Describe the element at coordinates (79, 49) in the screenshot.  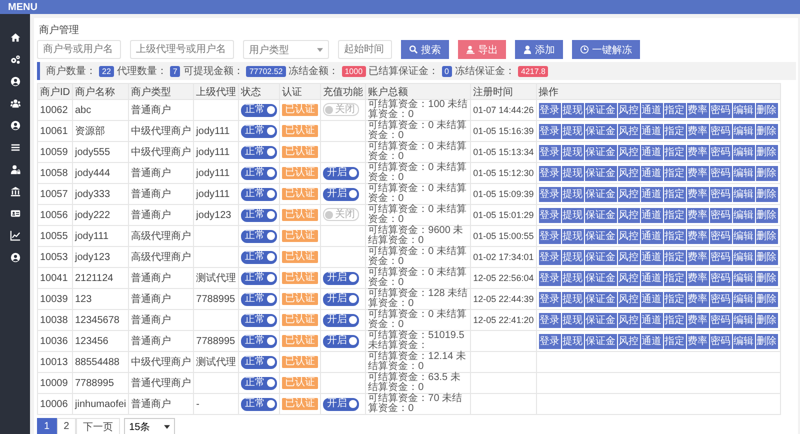
I see `input-field: 商户号或用户名` at that location.